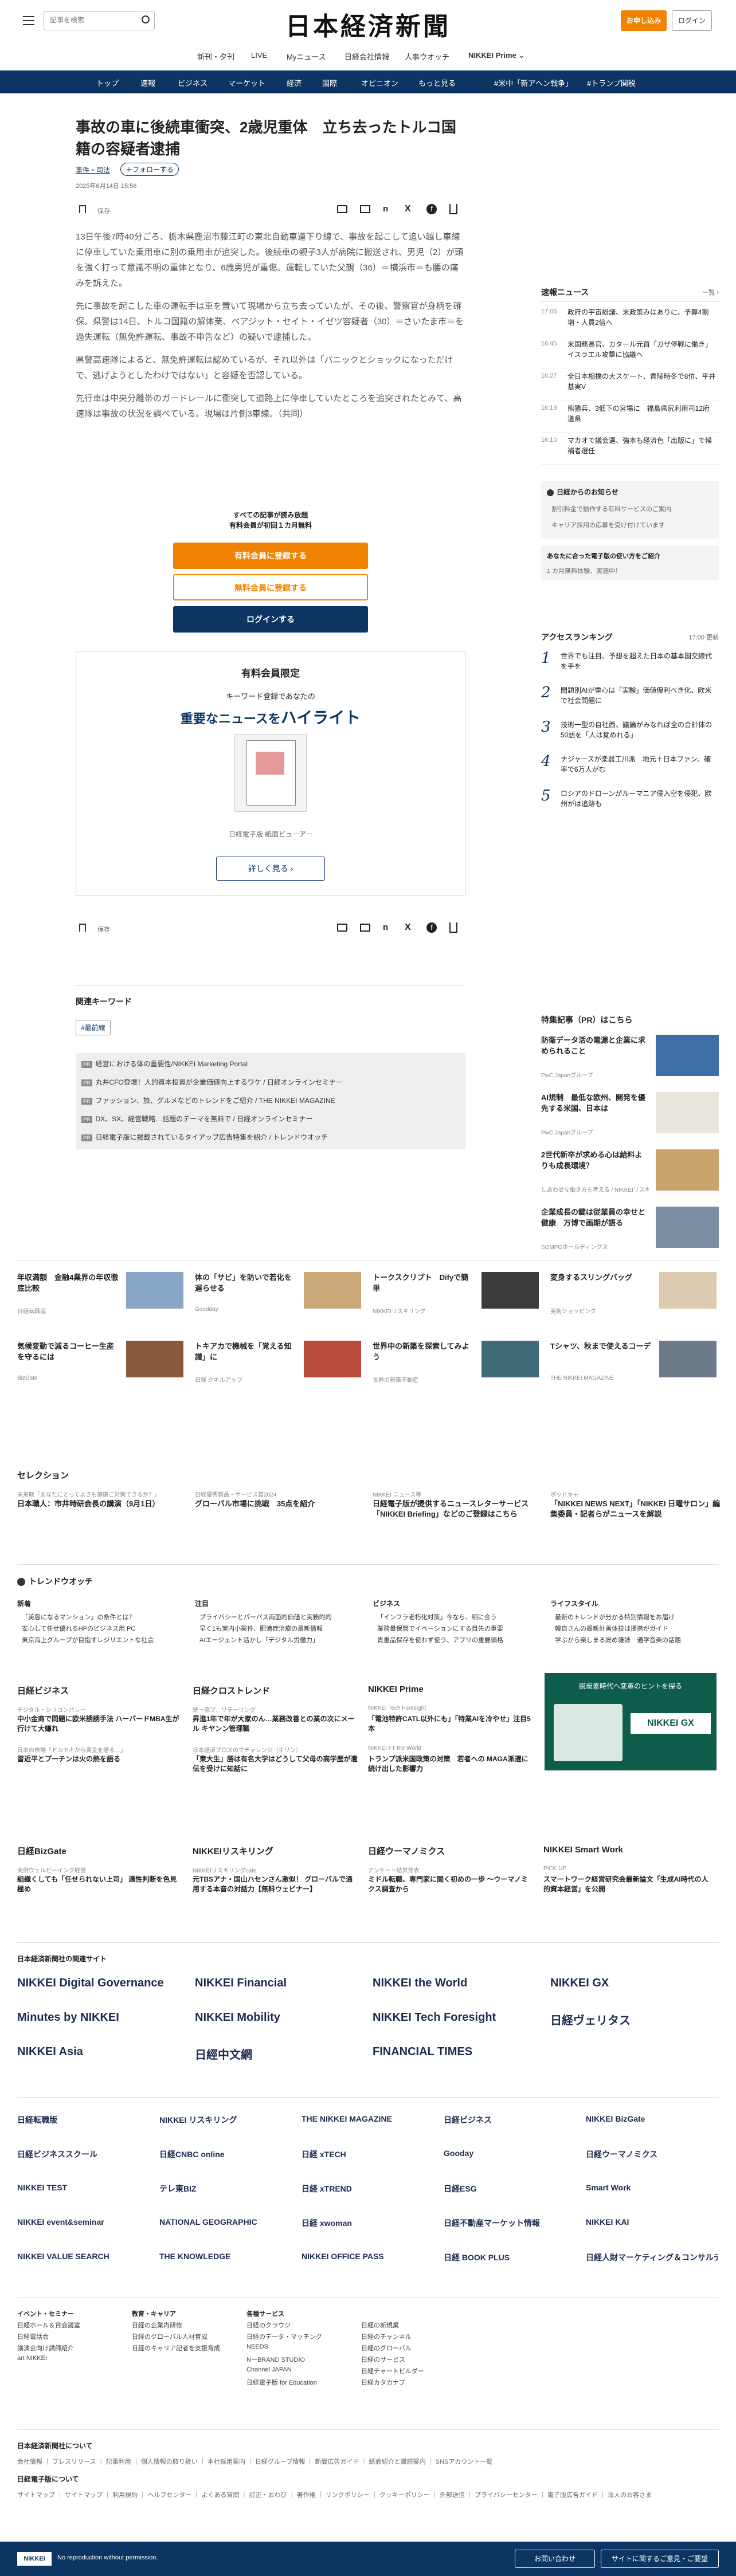 The width and height of the screenshot is (736, 2576). What do you see at coordinates (590, 2020) in the screenshot?
I see `brand-logo: 日経ヴェリタス` at bounding box center [590, 2020].